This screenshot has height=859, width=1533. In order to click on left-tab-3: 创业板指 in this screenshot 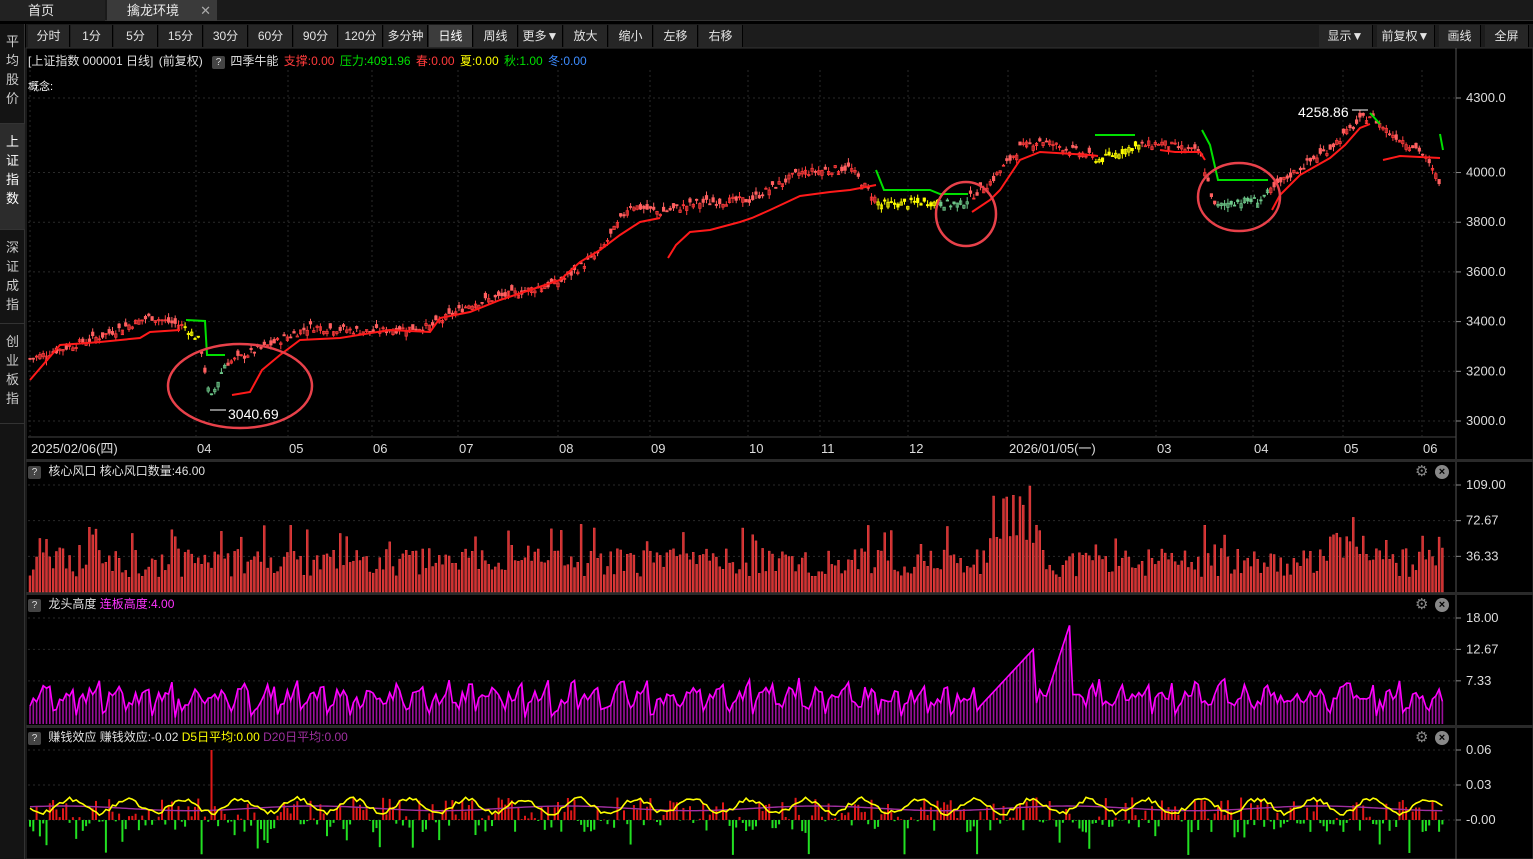, I will do `click(12, 374)`.